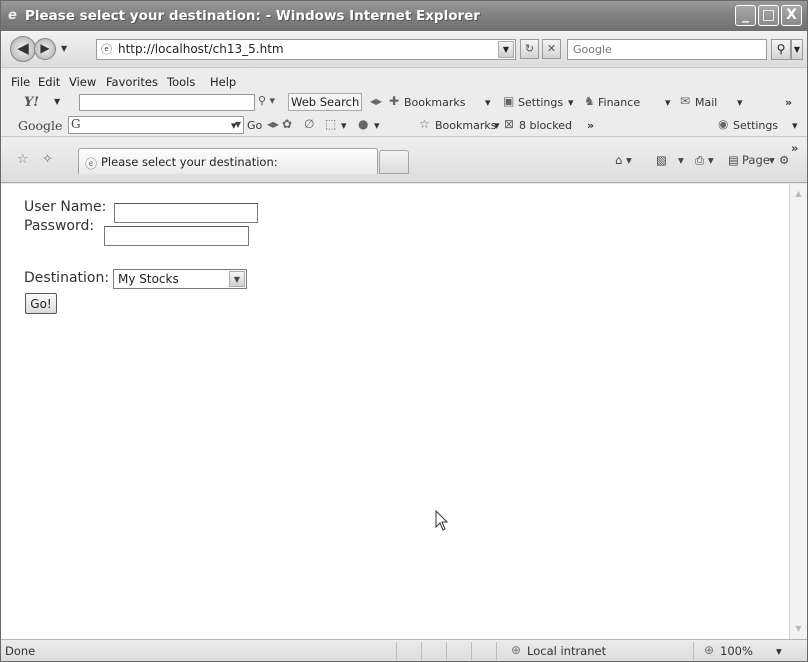  I want to click on translate-icon: ●, so click(363, 124).